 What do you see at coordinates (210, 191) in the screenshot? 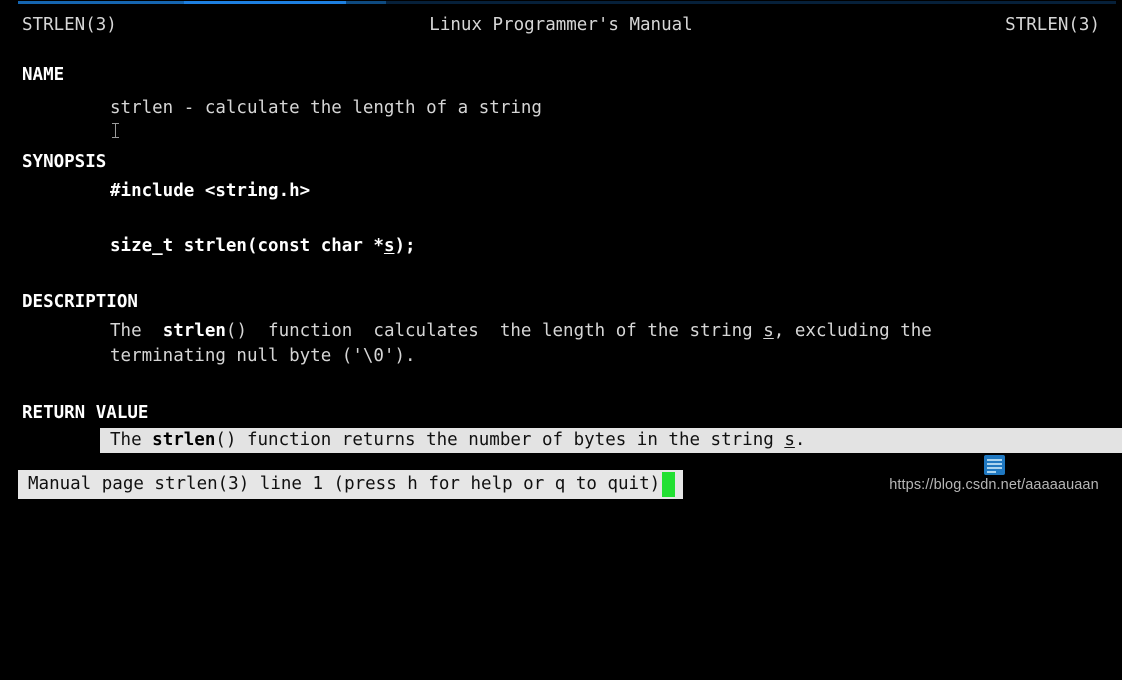
I see `synopsis-include-text: #include <string.h>` at bounding box center [210, 191].